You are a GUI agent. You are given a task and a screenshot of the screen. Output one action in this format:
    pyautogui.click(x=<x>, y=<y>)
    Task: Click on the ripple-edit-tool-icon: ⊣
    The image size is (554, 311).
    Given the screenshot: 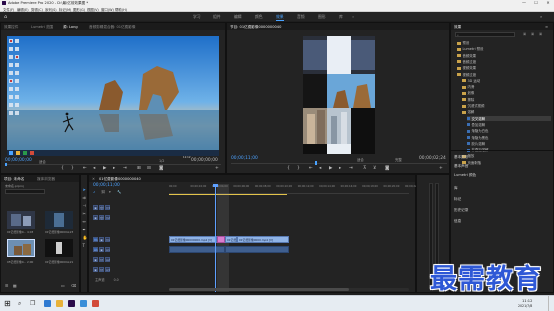 What is the action you would take?
    pyautogui.click(x=84, y=205)
    